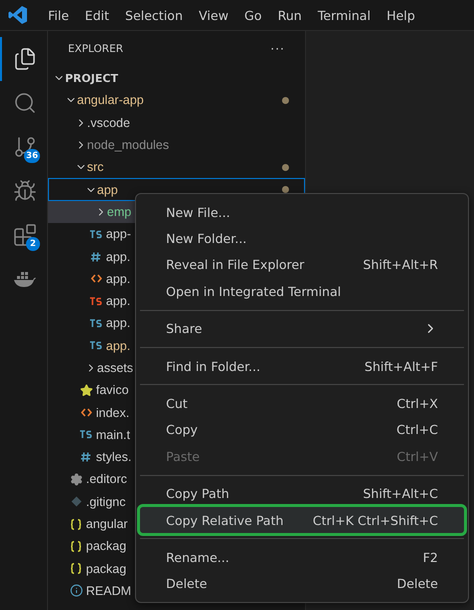 This screenshot has height=610, width=474. What do you see at coordinates (33, 244) in the screenshot?
I see `count-badge: 2` at bounding box center [33, 244].